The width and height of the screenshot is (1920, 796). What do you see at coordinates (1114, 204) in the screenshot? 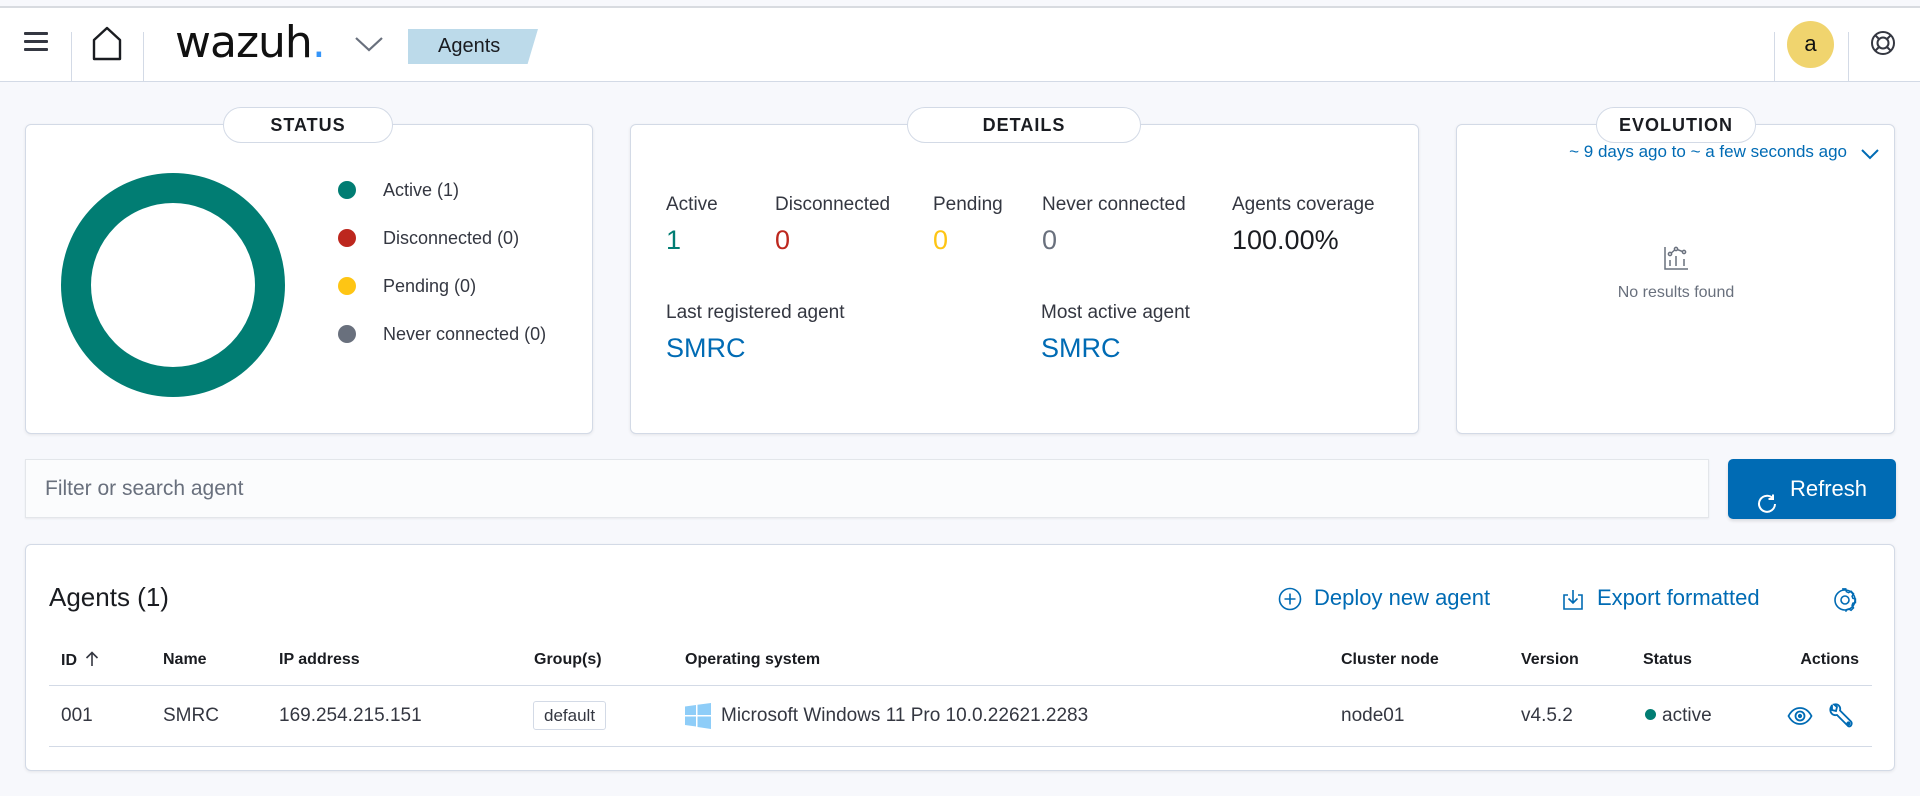
I see `stat-label-never-connected: Never connected` at bounding box center [1114, 204].